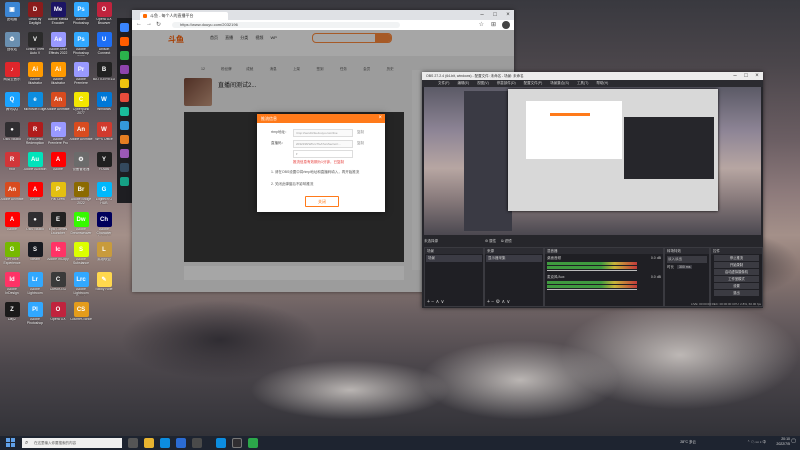 The width and height of the screenshot is (800, 450). What do you see at coordinates (184, 16) in the screenshot?
I see `browser-tab: 斗鱼 - 每个人的直播平台` at bounding box center [184, 16].